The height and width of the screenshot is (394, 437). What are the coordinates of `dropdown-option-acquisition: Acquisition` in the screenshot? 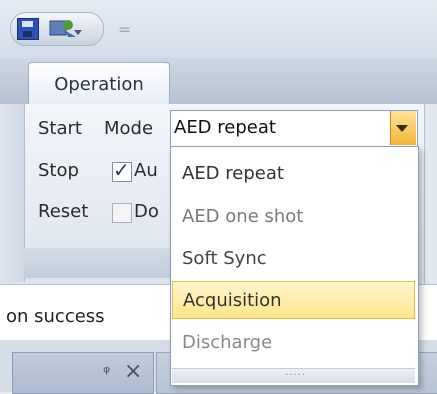 It's located at (293, 300).